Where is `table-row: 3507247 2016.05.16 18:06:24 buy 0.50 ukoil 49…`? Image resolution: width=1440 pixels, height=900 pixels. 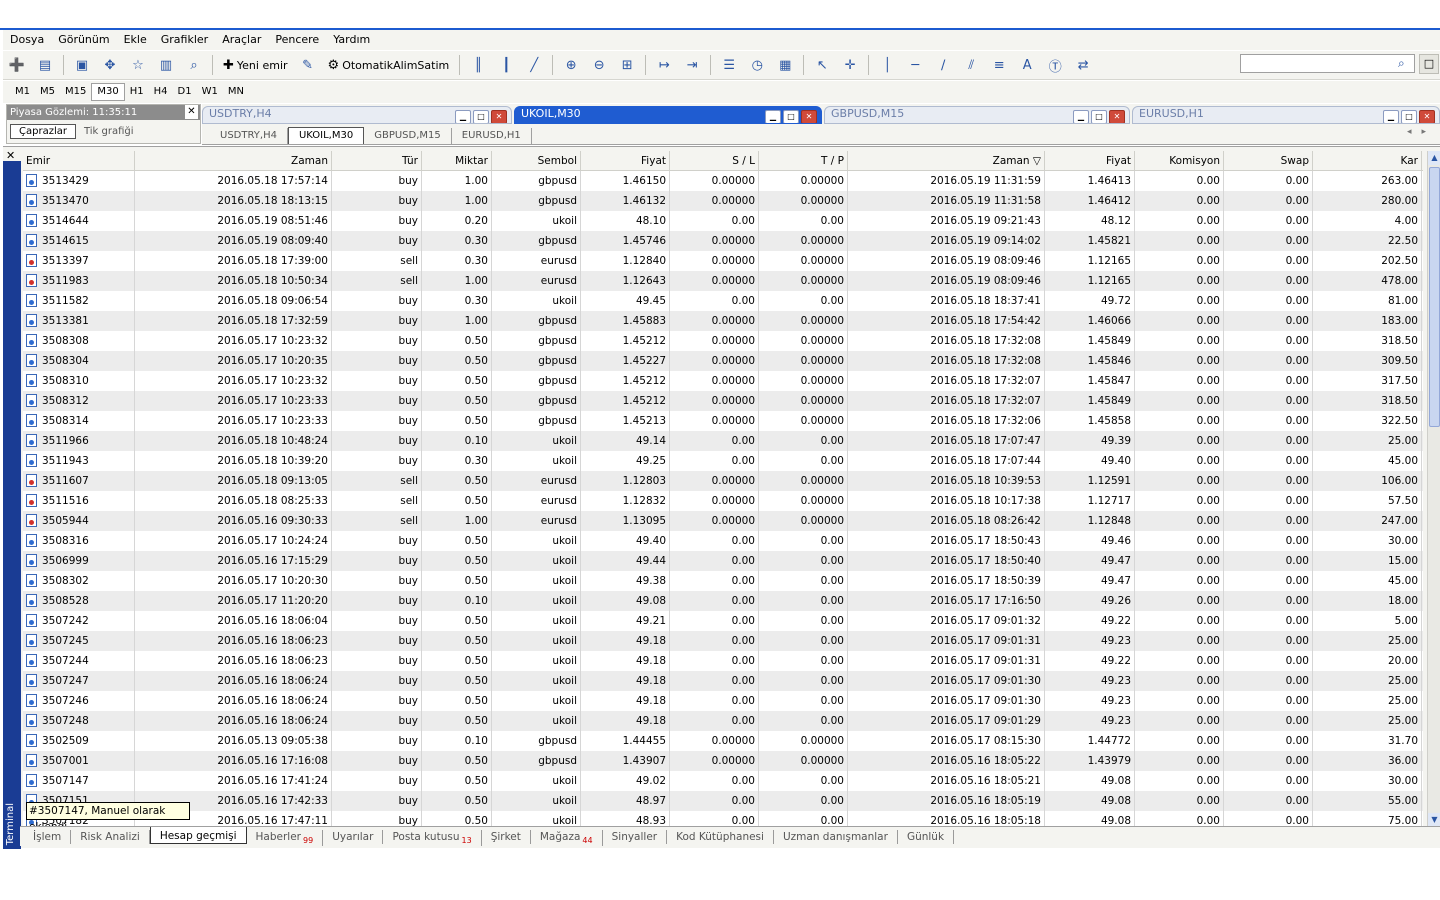 table-row: 3507247 2016.05.16 18:06:24 buy 0.50 ukoil 49… is located at coordinates (723, 681).